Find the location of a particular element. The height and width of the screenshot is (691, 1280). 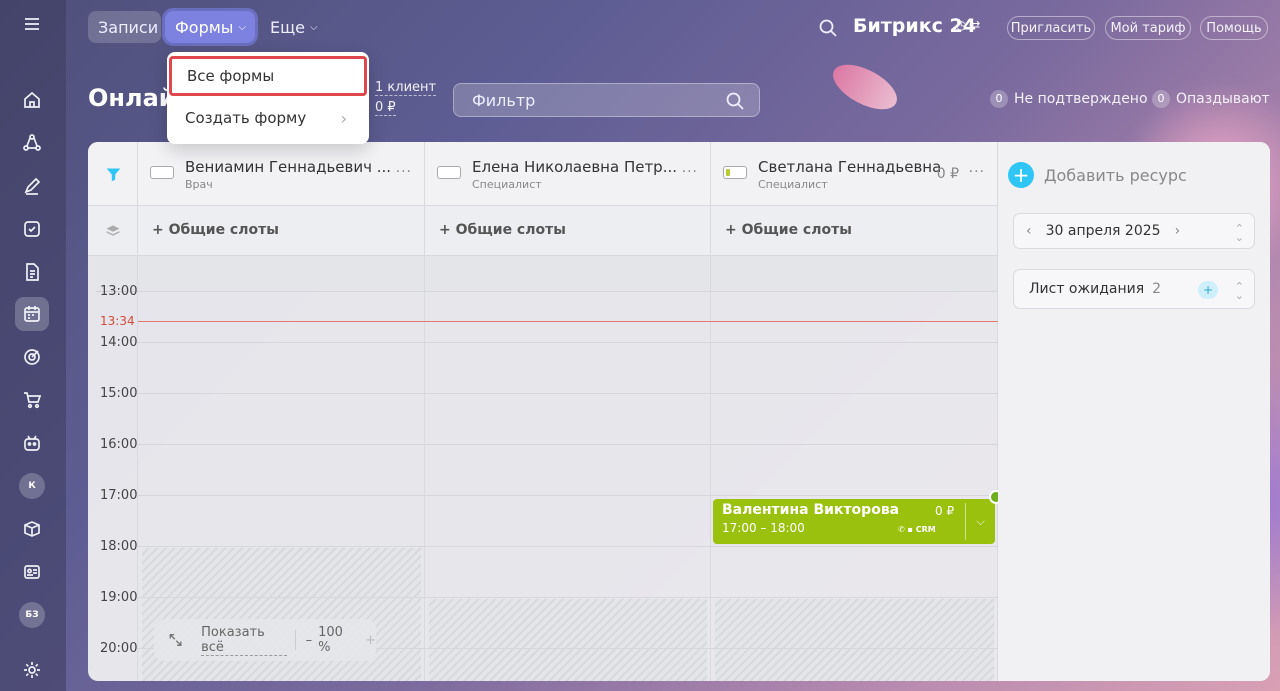

invite-button: Пригласить is located at coordinates (1051, 28).